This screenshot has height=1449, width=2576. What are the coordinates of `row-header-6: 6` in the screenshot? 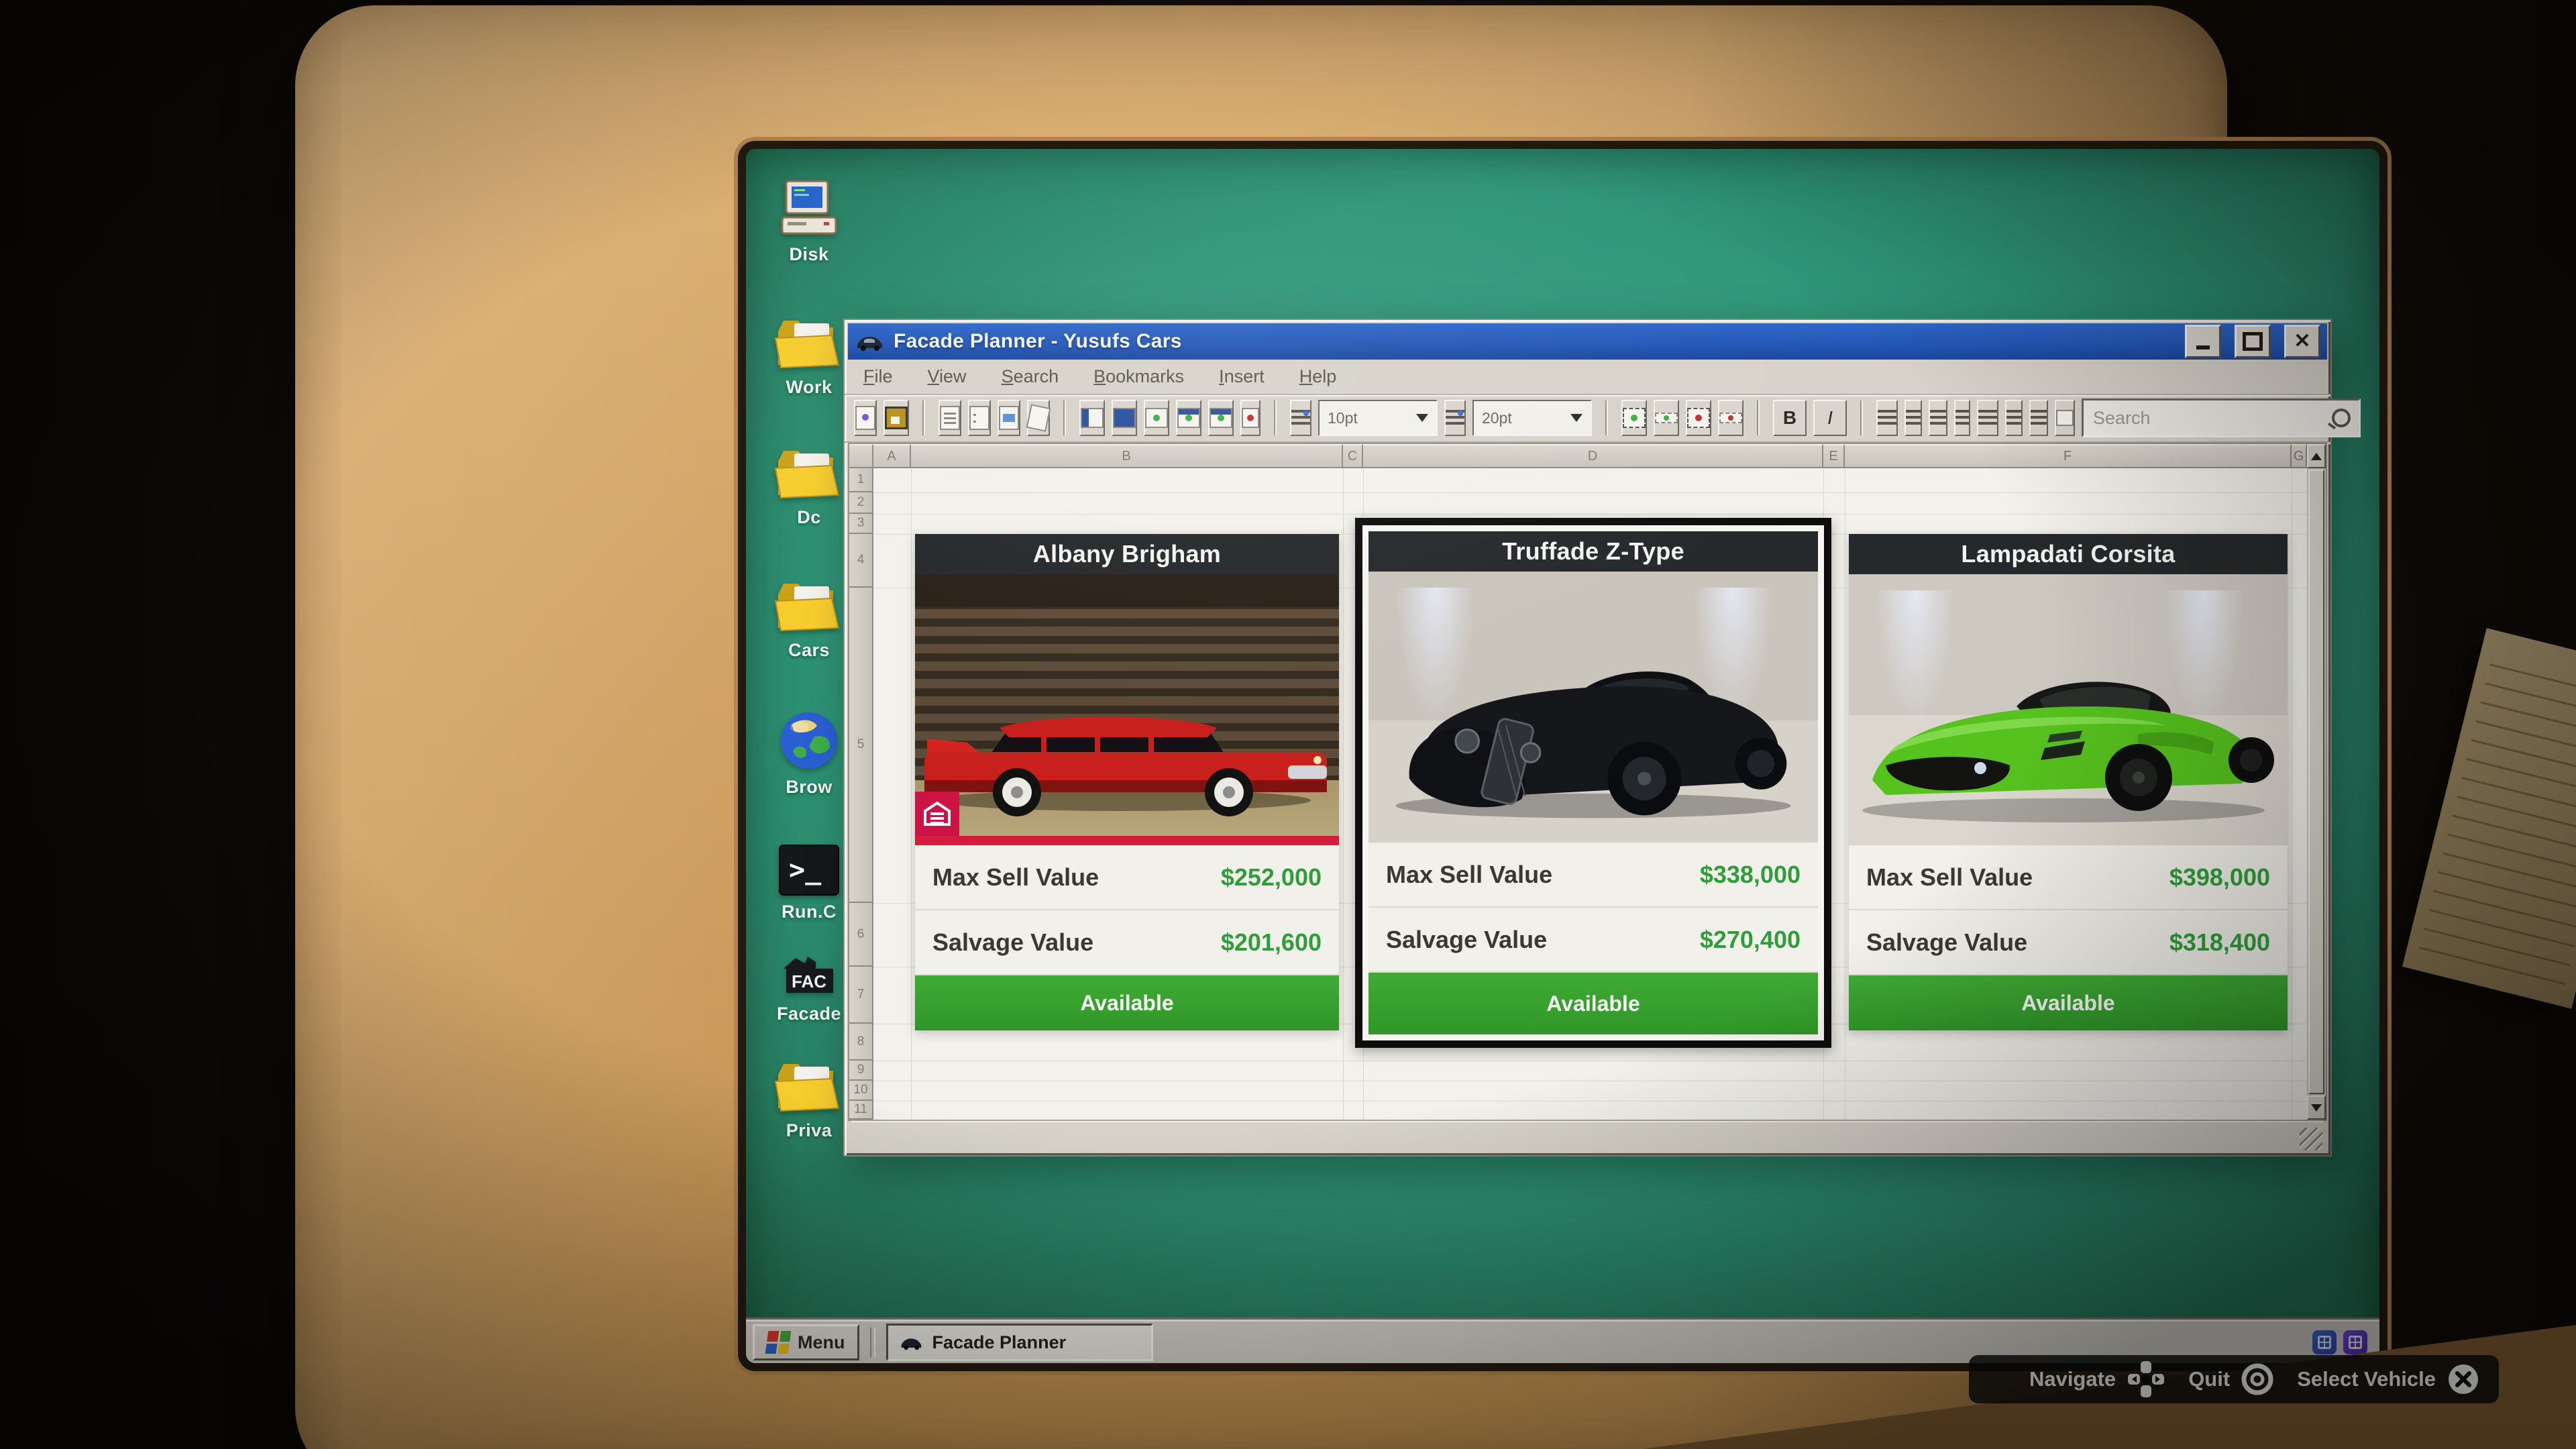 It's located at (861, 935).